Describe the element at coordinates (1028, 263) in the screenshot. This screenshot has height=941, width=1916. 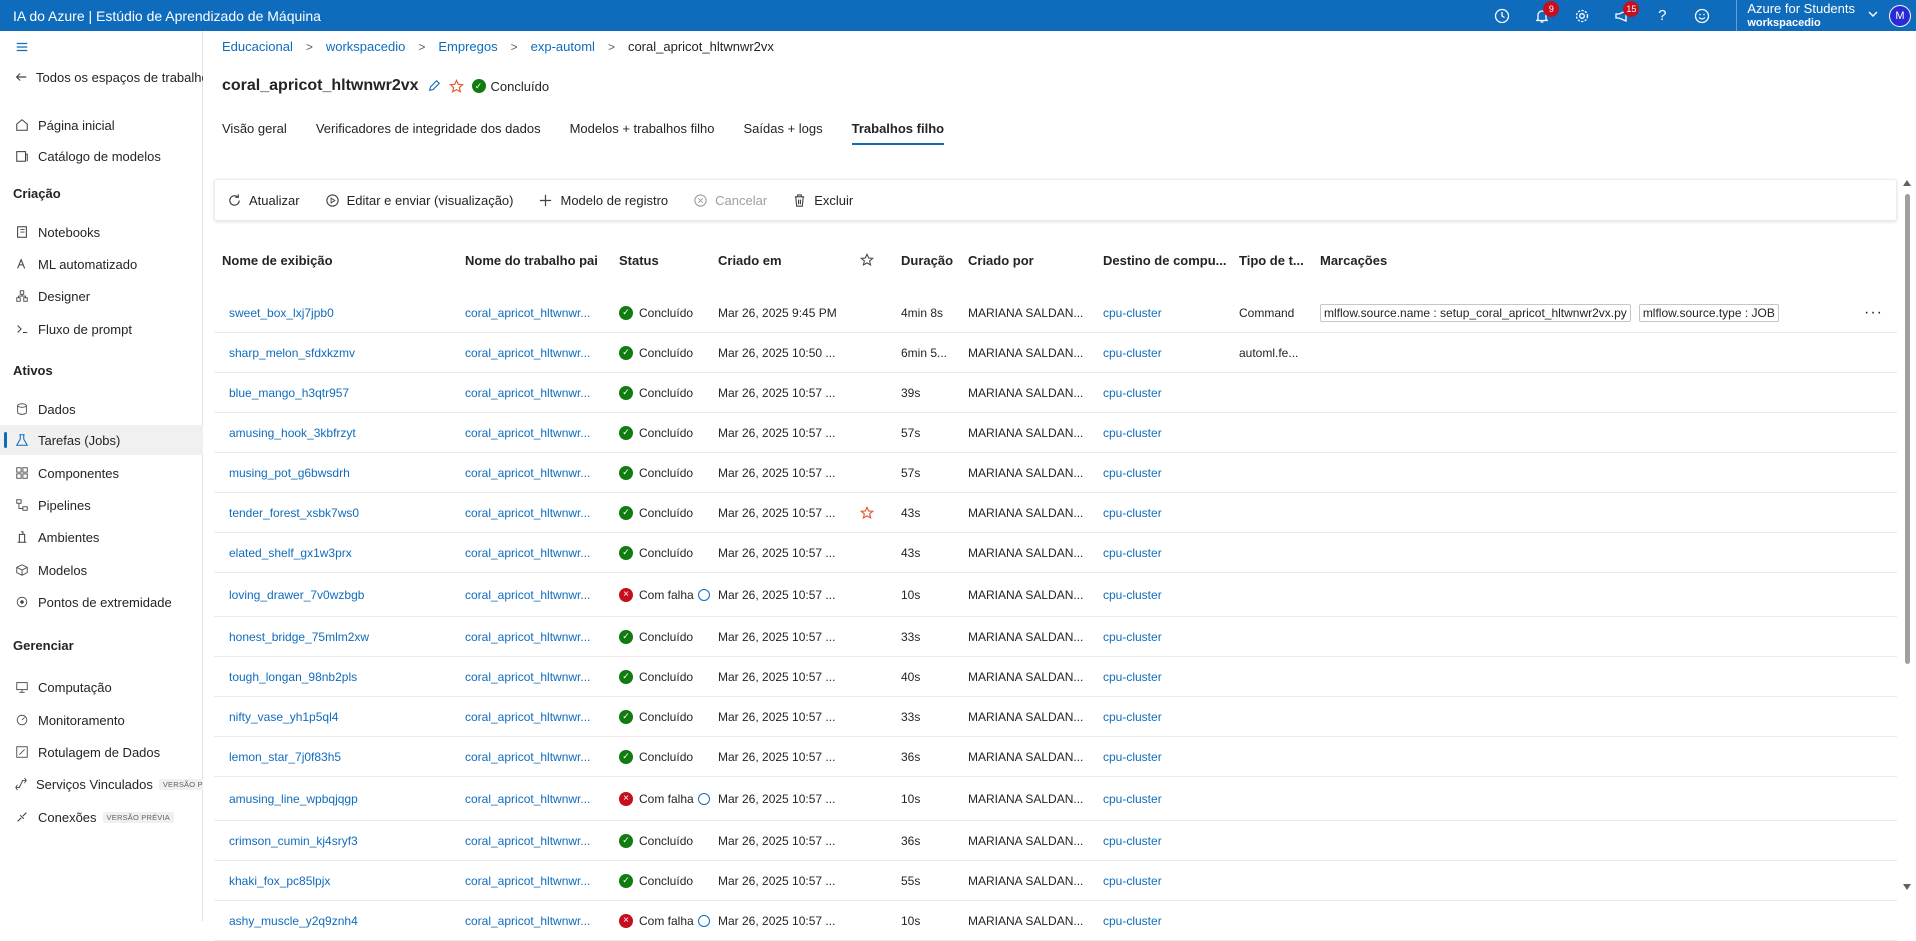
I see `column-header-created-by: Criado por` at that location.